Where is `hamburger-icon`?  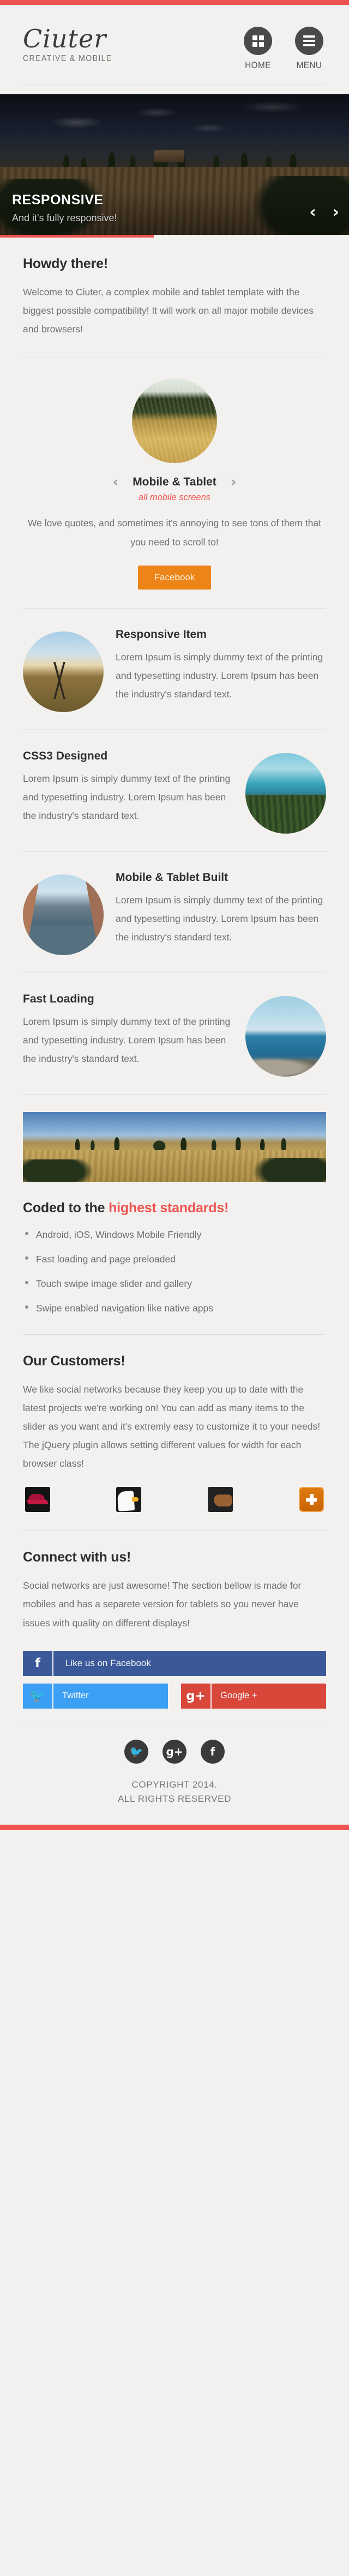 hamburger-icon is located at coordinates (309, 41).